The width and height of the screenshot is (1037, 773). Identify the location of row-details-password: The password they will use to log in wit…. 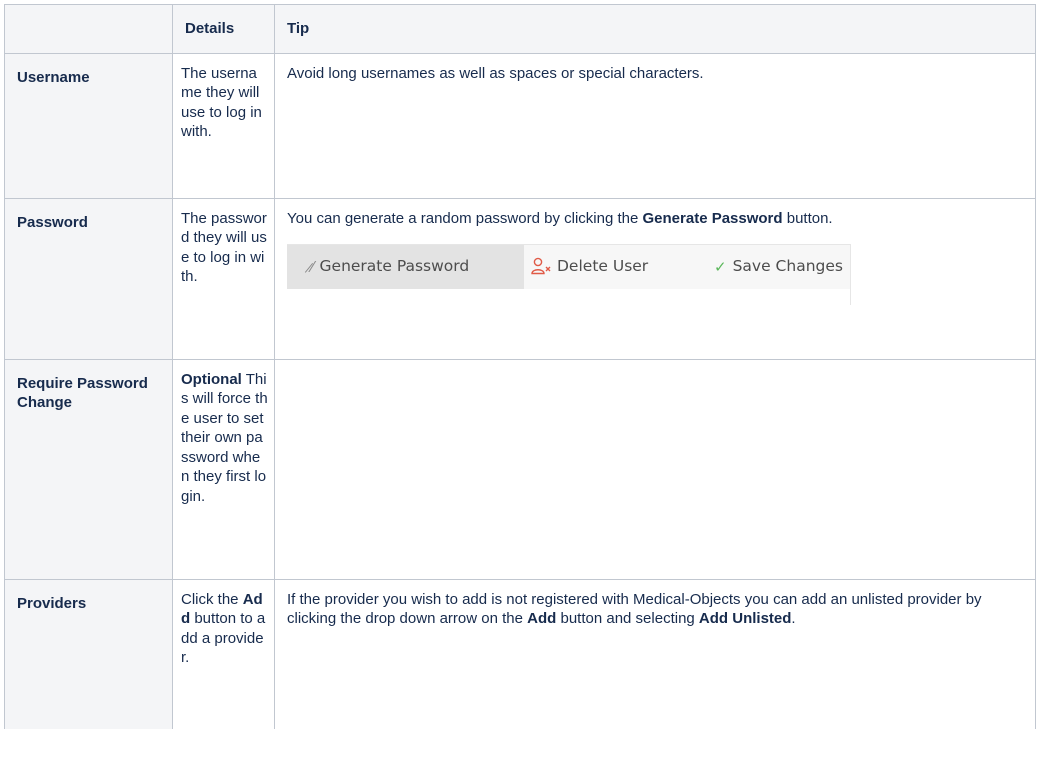
(223, 278).